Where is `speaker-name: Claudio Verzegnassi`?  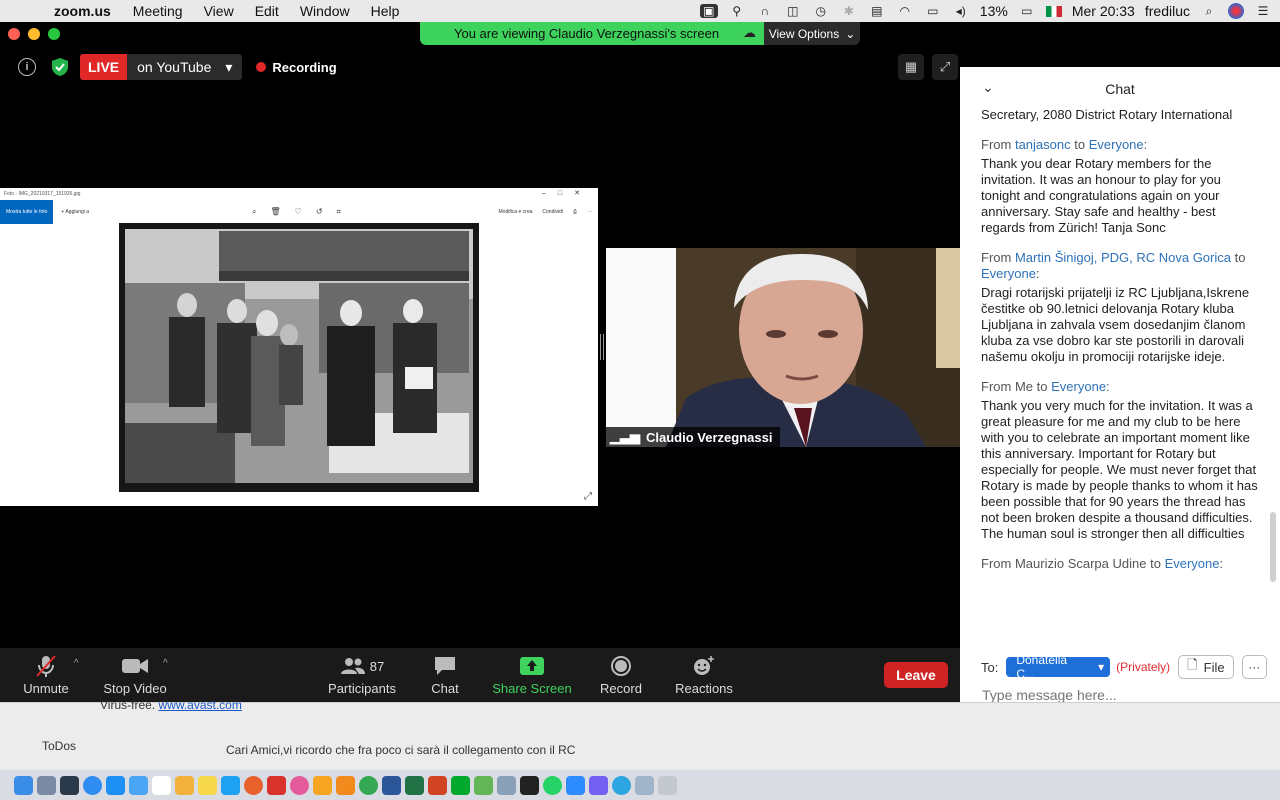
speaker-name: Claudio Verzegnassi is located at coordinates (709, 437).